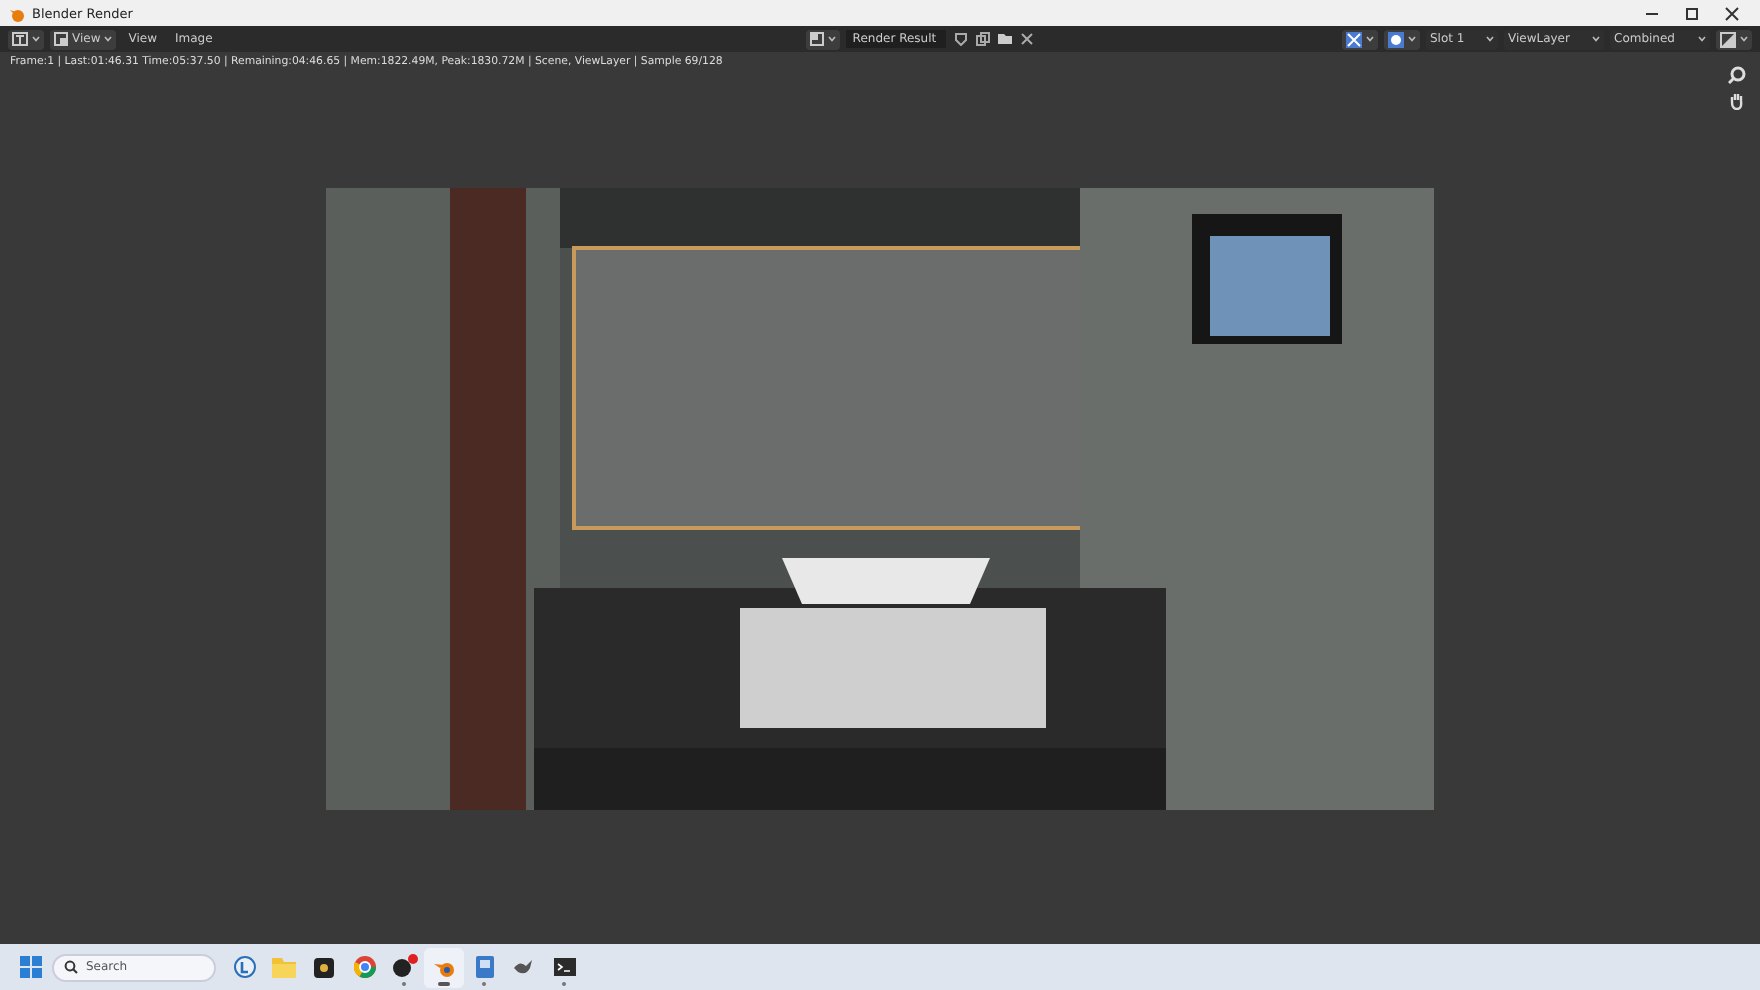 Image resolution: width=1760 pixels, height=990 pixels. Describe the element at coordinates (817, 39) in the screenshot. I see `image-icon` at that location.